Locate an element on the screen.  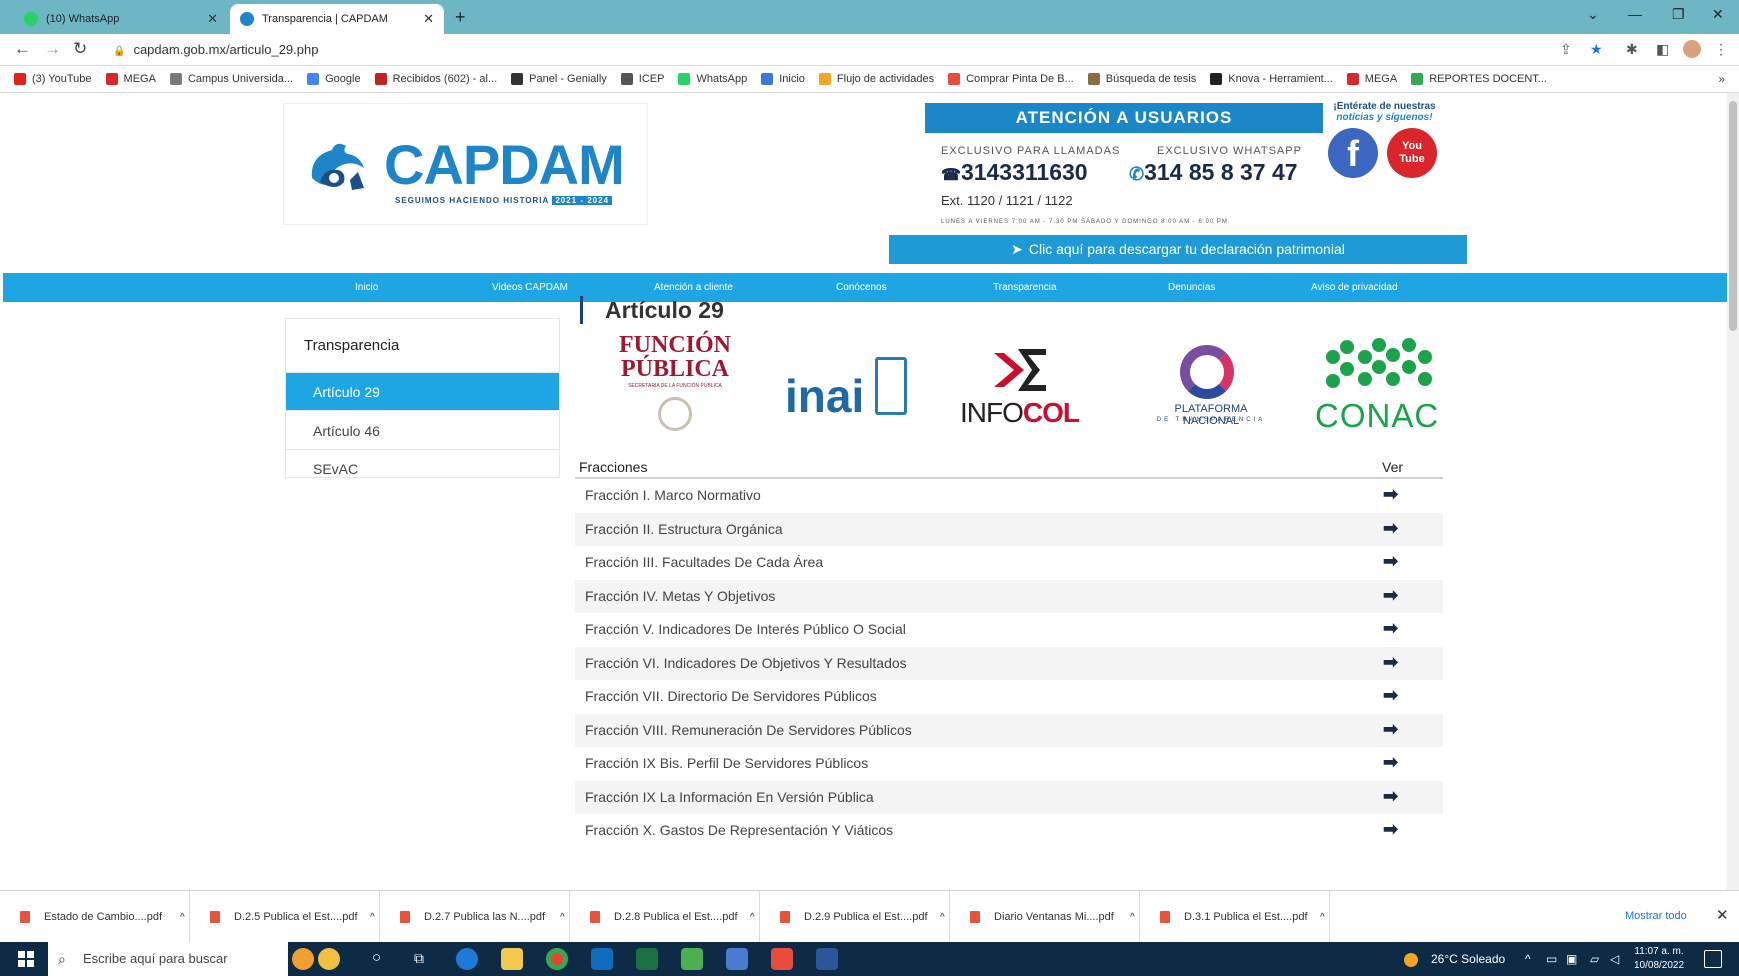
acrobat-icon is located at coordinates (782, 959).